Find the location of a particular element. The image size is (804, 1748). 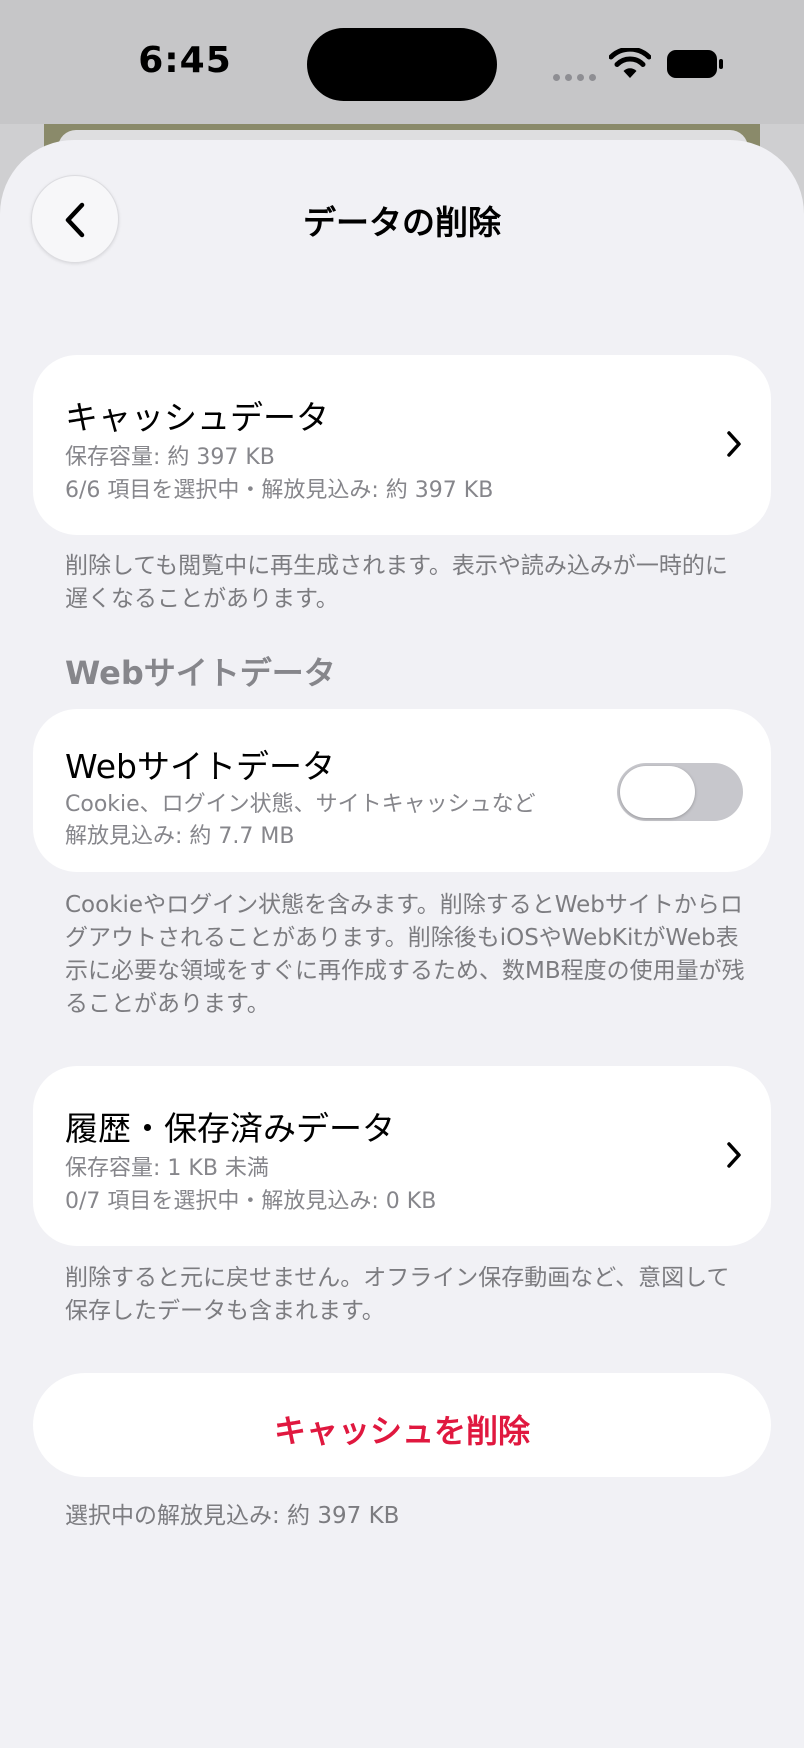

dynamic-island is located at coordinates (402, 64).